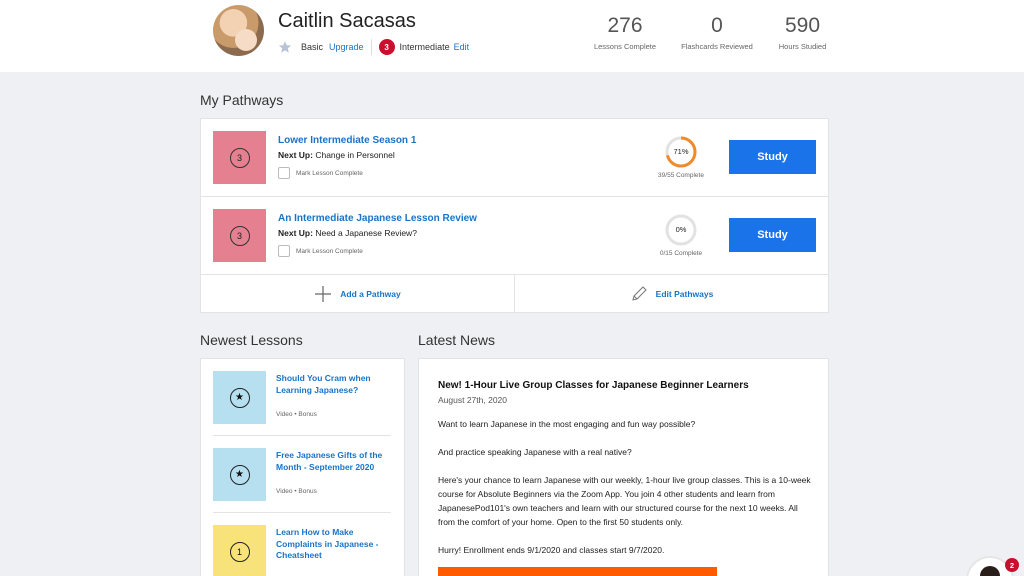 The height and width of the screenshot is (576, 1024). I want to click on news-cta-button, so click(577, 571).